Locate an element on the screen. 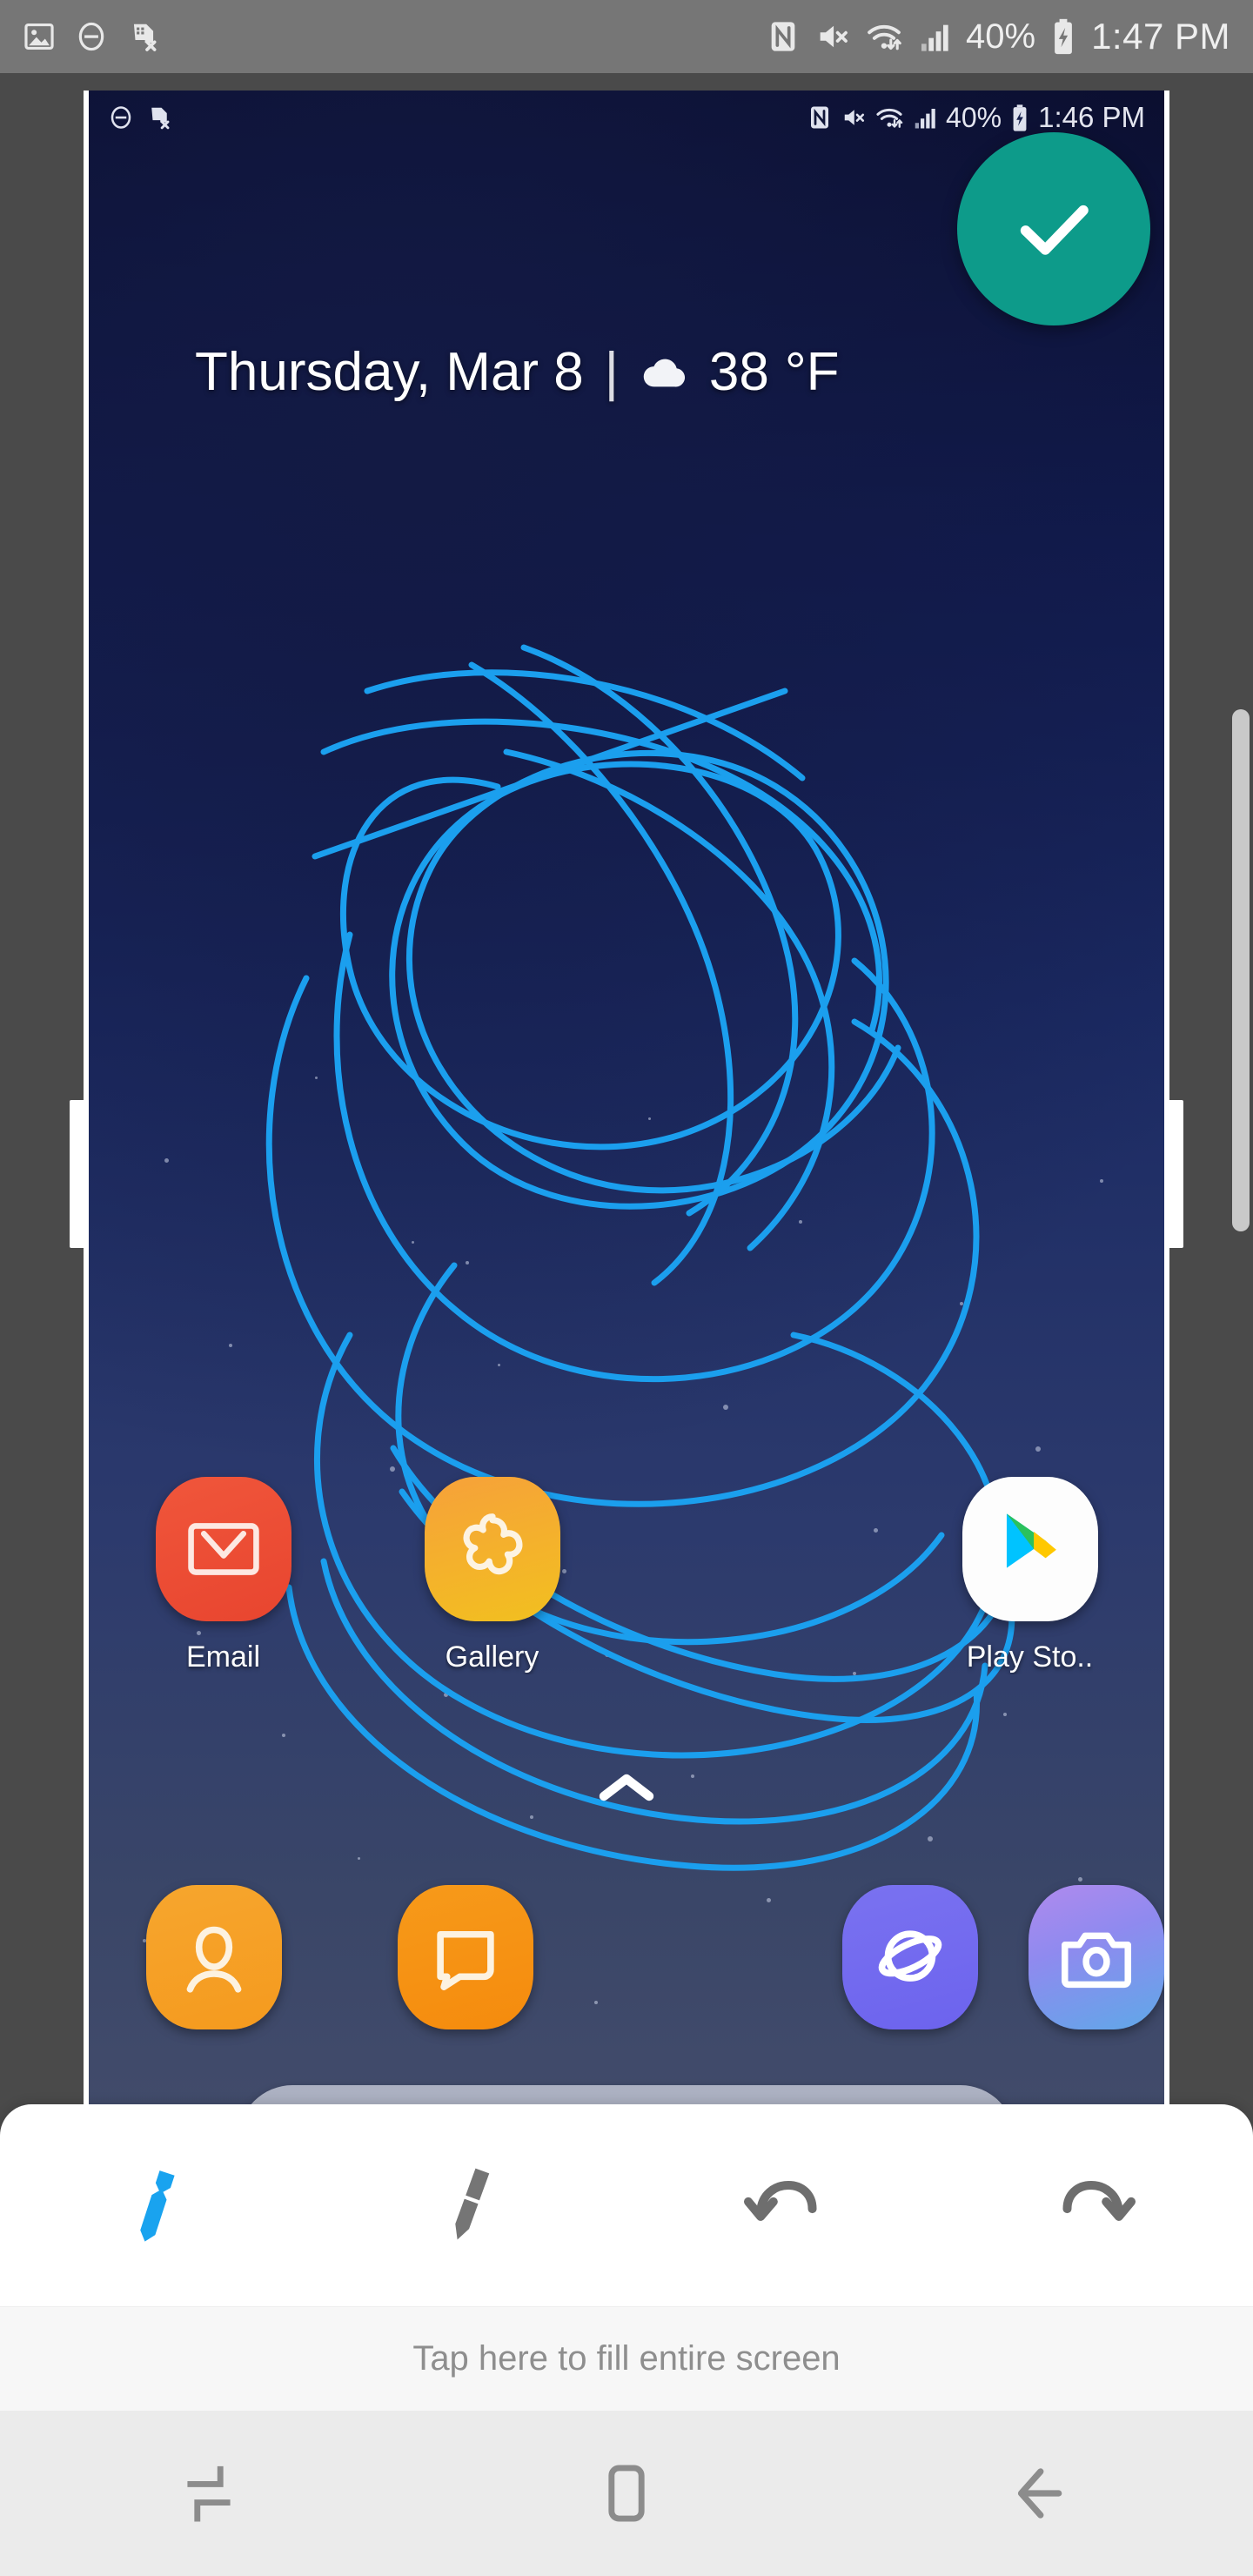 The image size is (1253, 2576). status-bar-left-icons is located at coordinates (91, 37).